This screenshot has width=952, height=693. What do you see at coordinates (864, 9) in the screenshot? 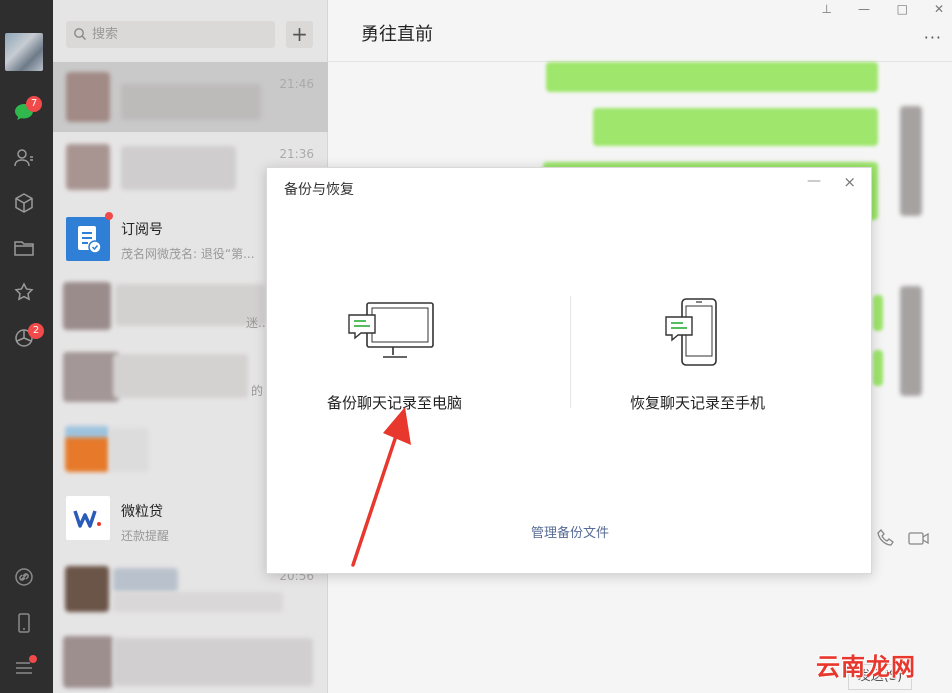
I see `minimize-icon: —` at bounding box center [864, 9].